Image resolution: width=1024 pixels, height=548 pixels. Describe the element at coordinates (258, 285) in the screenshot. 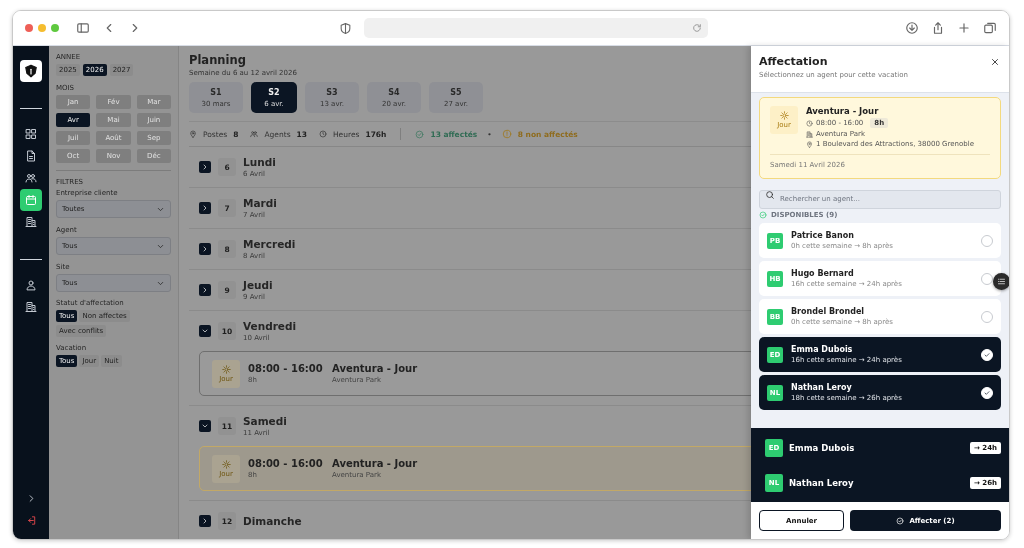

I see `day-name: Jeudi` at that location.